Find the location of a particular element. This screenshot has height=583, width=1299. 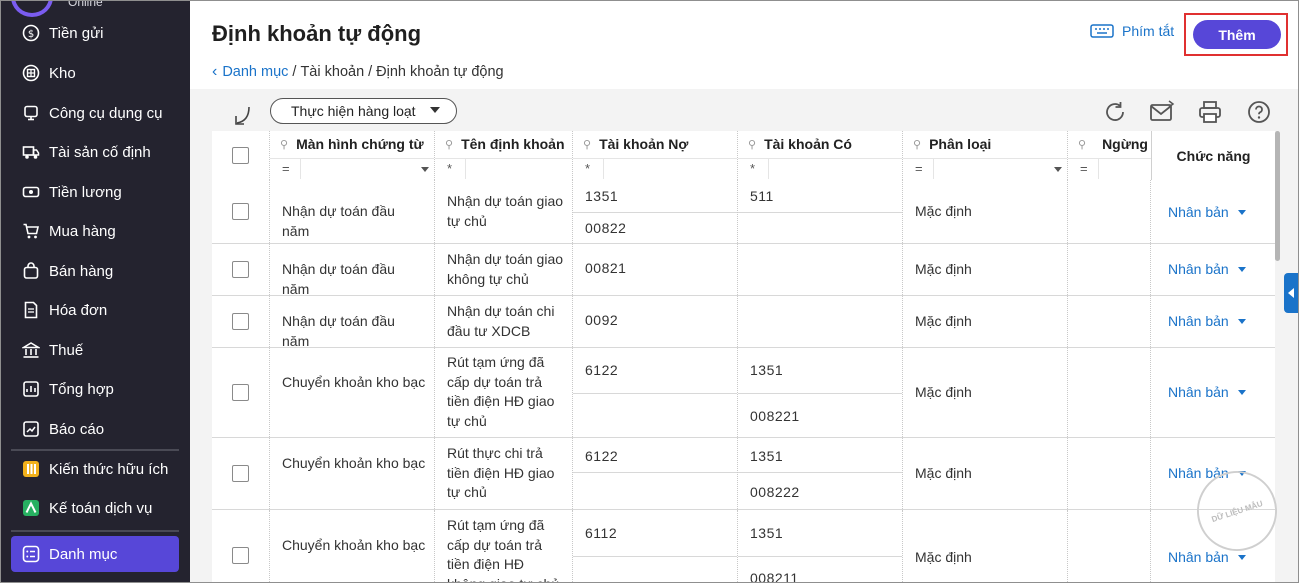

debit-account: 1351 is located at coordinates (602, 196).